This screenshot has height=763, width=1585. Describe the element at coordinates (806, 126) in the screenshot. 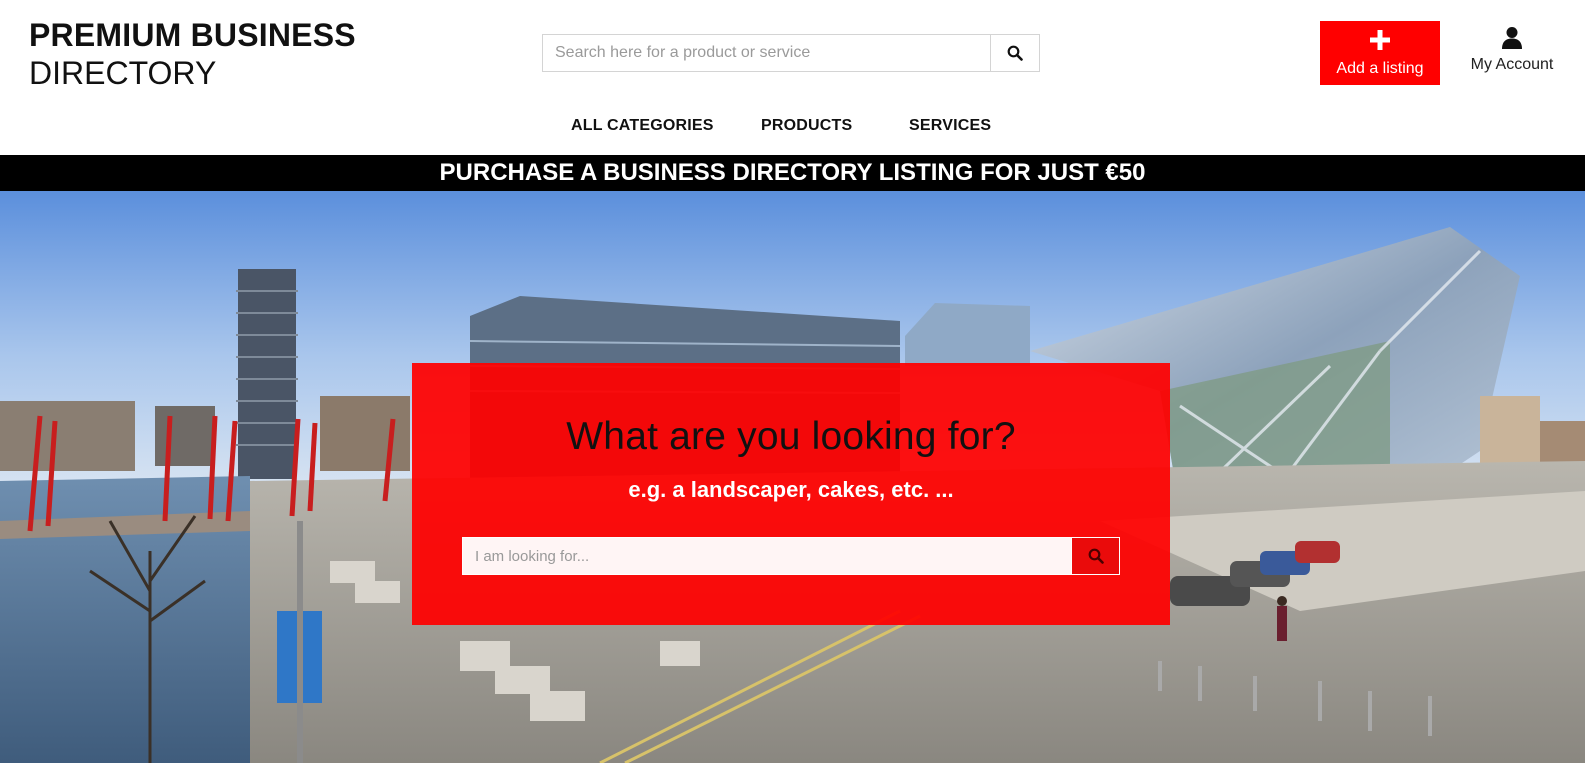

I see `nav-products: PRODUCTS` at that location.